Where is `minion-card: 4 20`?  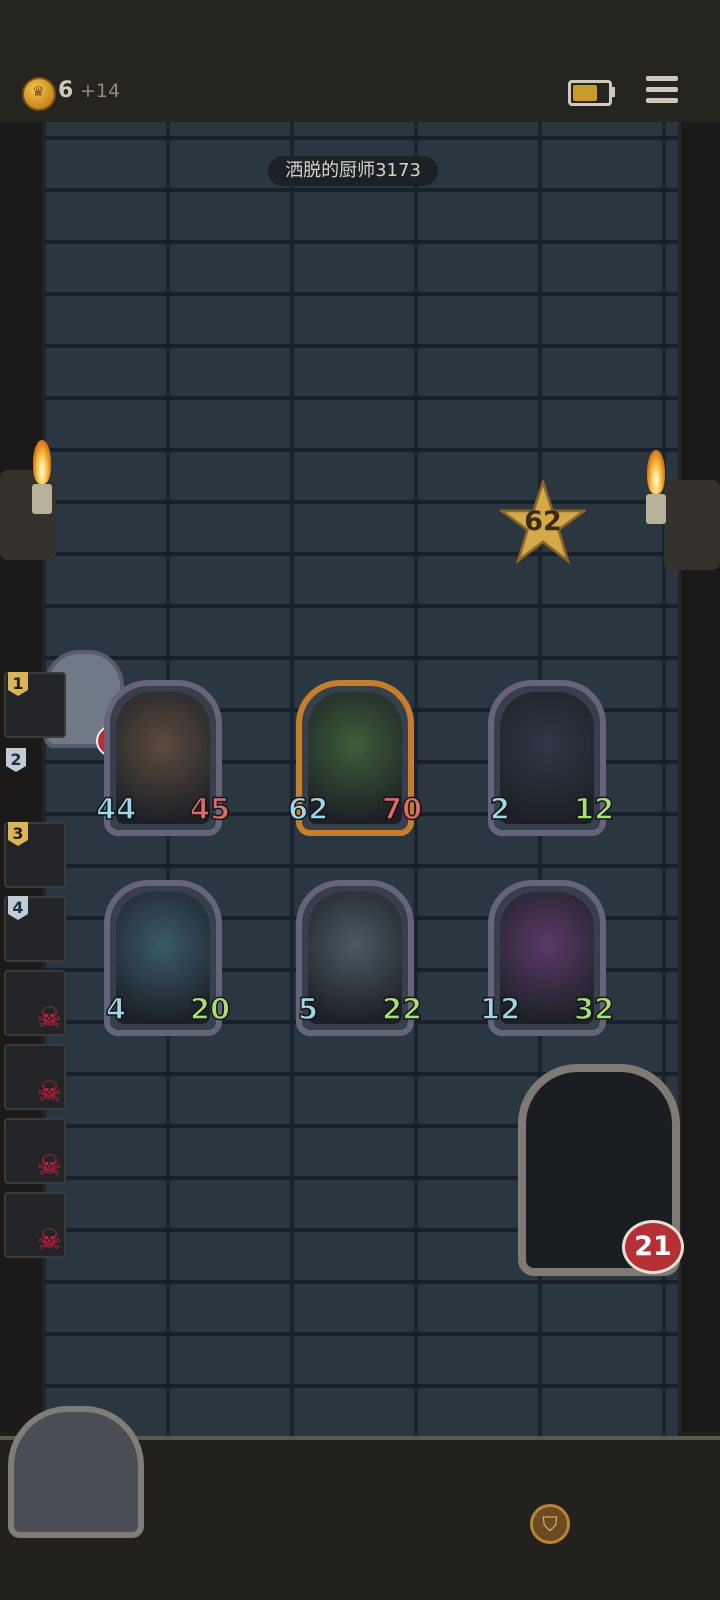
minion-card: 4 20 is located at coordinates (167, 958).